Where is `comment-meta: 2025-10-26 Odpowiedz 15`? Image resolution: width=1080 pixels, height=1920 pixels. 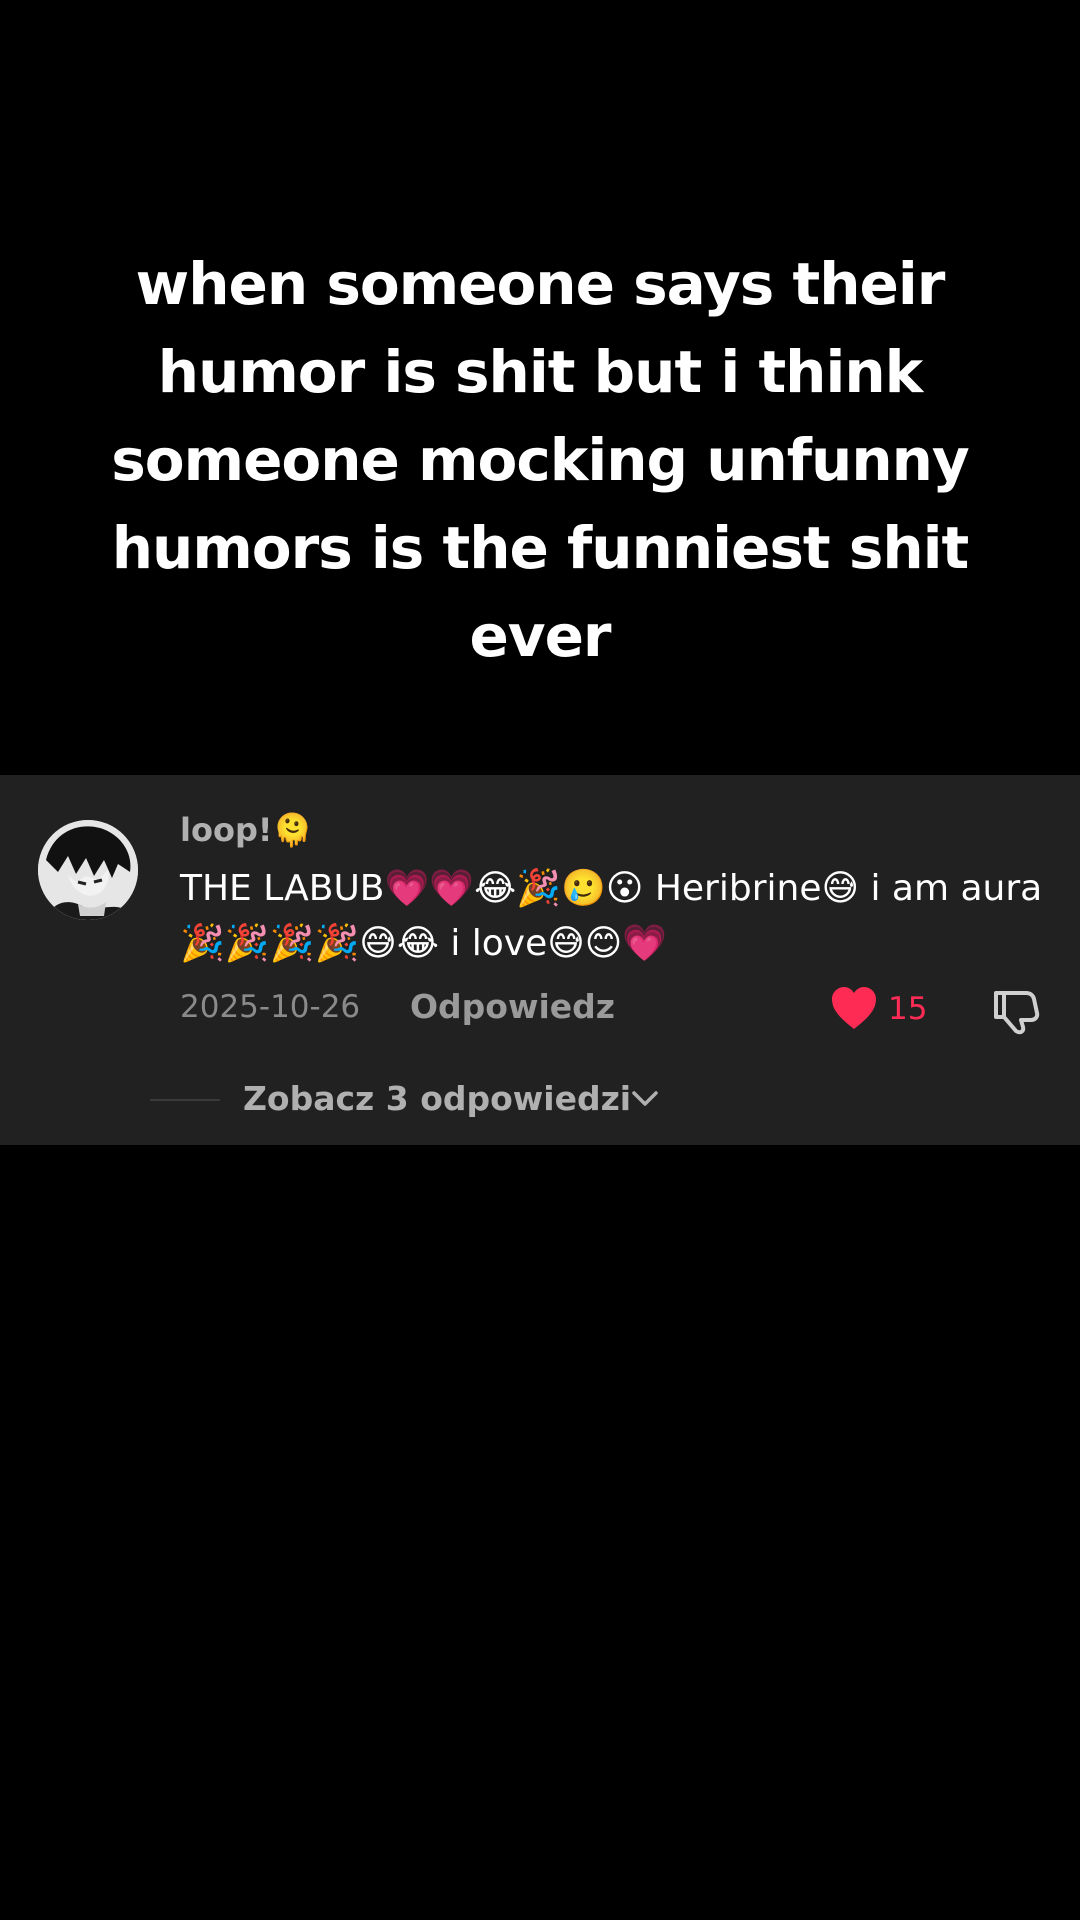 comment-meta: 2025-10-26 Odpowiedz 15 is located at coordinates (615, 1010).